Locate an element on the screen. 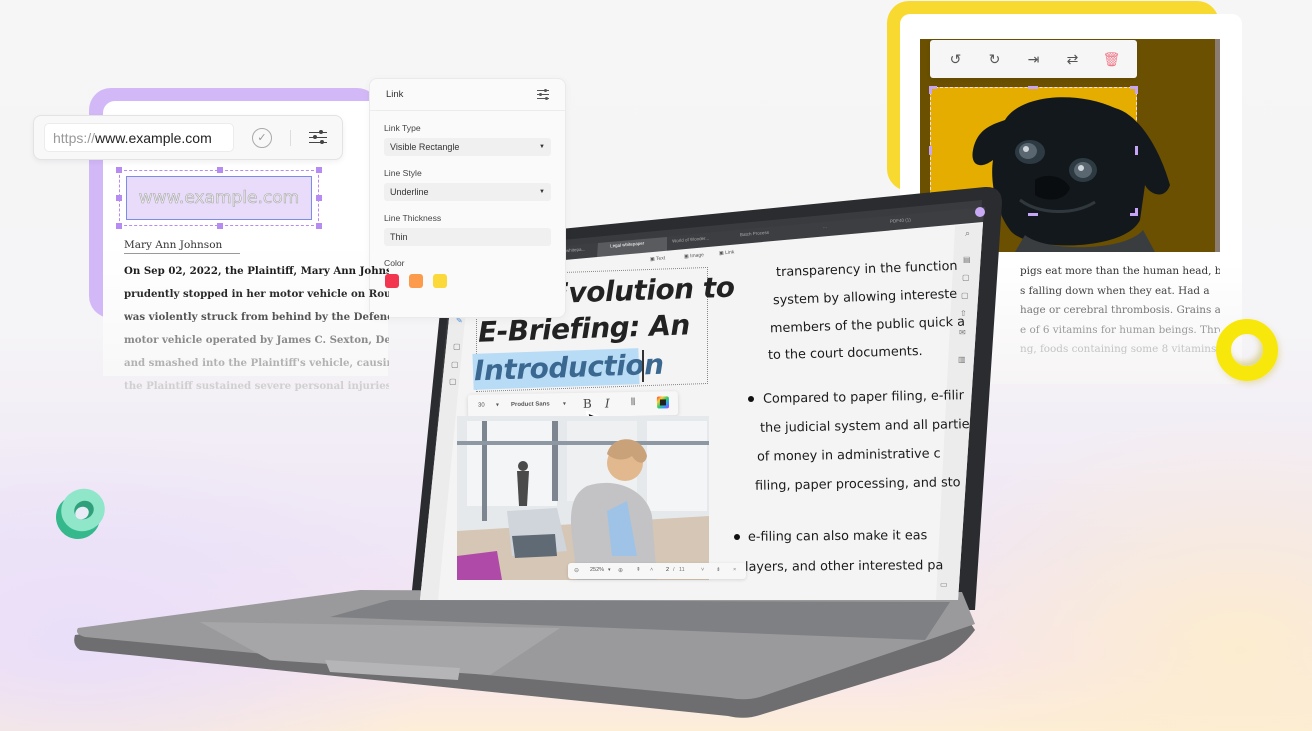 Image resolution: width=1312 pixels, height=731 pixels. link-tool-label: Link is located at coordinates (729, 253).